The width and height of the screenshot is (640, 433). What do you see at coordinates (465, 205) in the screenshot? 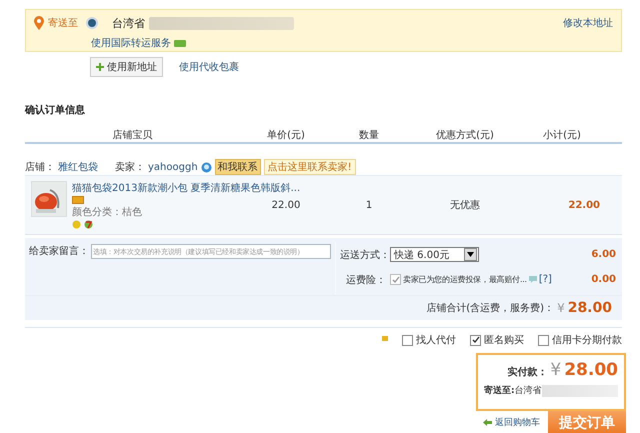
I see `discount: 无优惠` at bounding box center [465, 205].